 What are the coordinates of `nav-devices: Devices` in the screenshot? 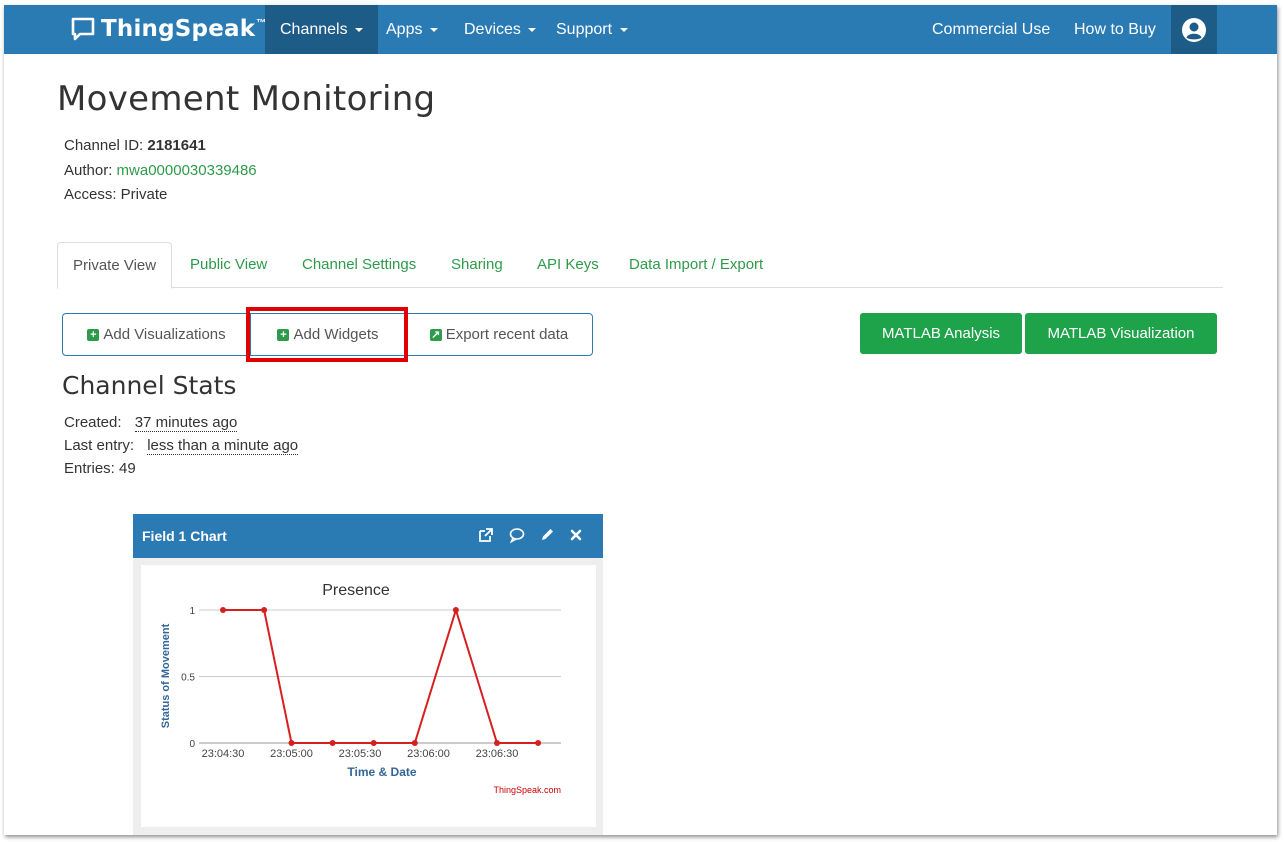 It's located at (500, 29).